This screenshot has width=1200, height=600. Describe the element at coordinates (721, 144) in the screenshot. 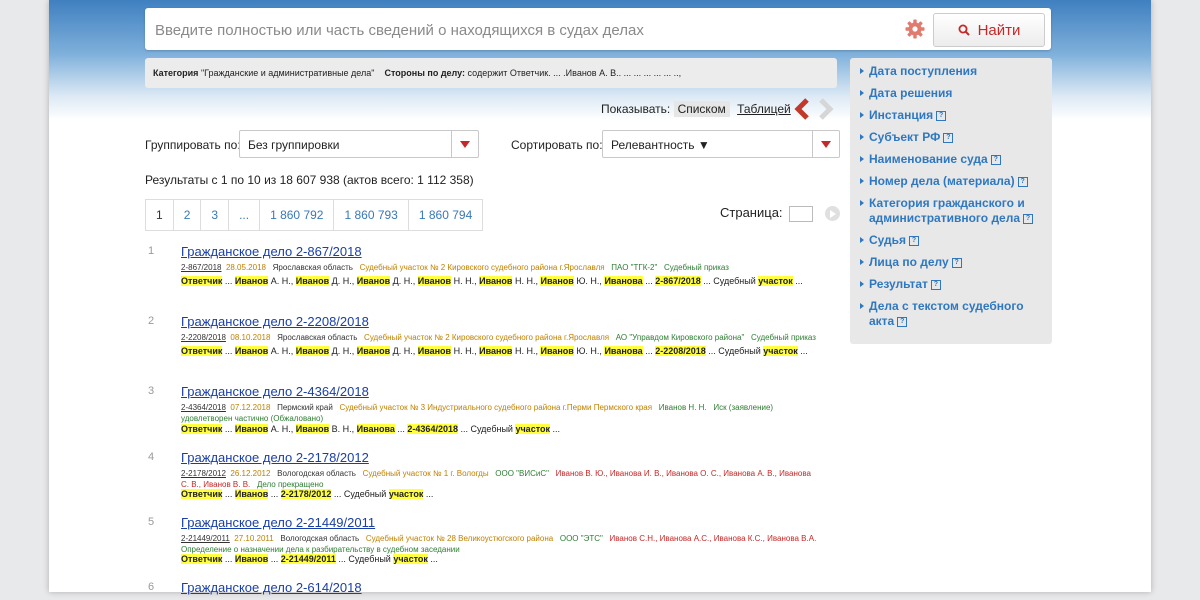

I see `sort-by-select: Релевантность ▼` at that location.